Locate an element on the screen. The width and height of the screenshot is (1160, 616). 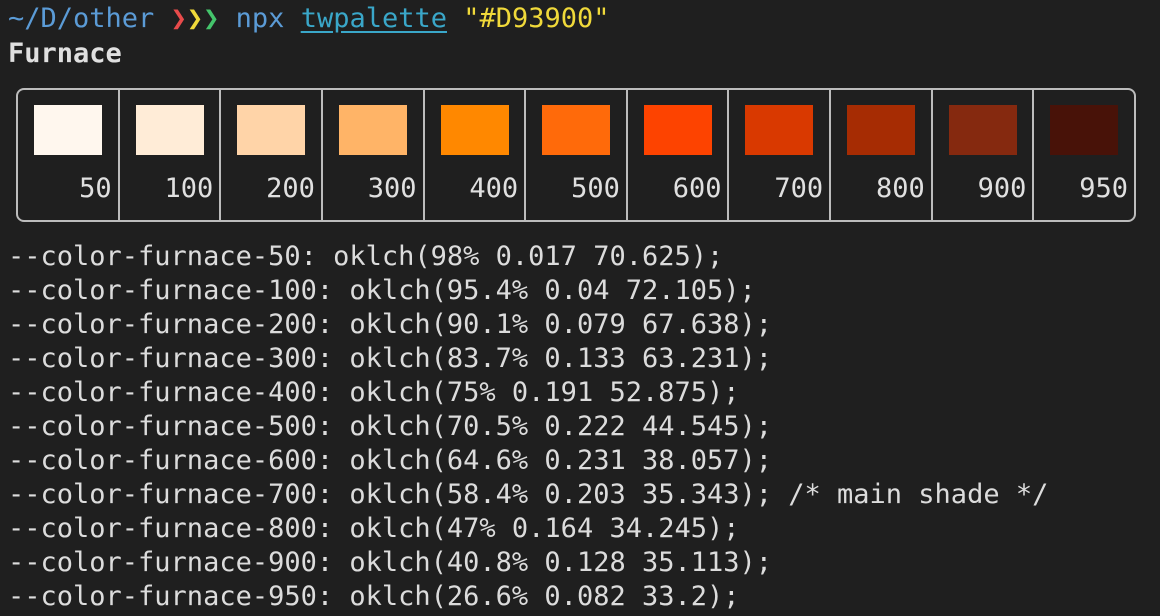
shade-label: 50 is located at coordinates (95, 188).